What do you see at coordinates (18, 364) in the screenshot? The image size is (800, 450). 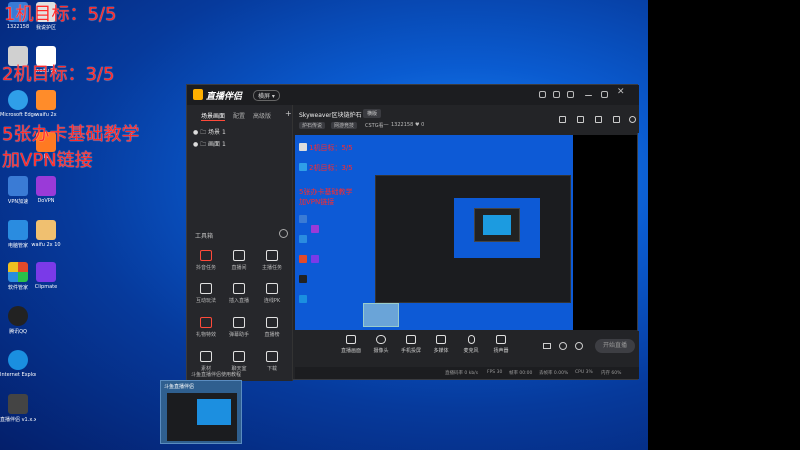 I see `desktop-icon: Internet Explorer` at bounding box center [18, 364].